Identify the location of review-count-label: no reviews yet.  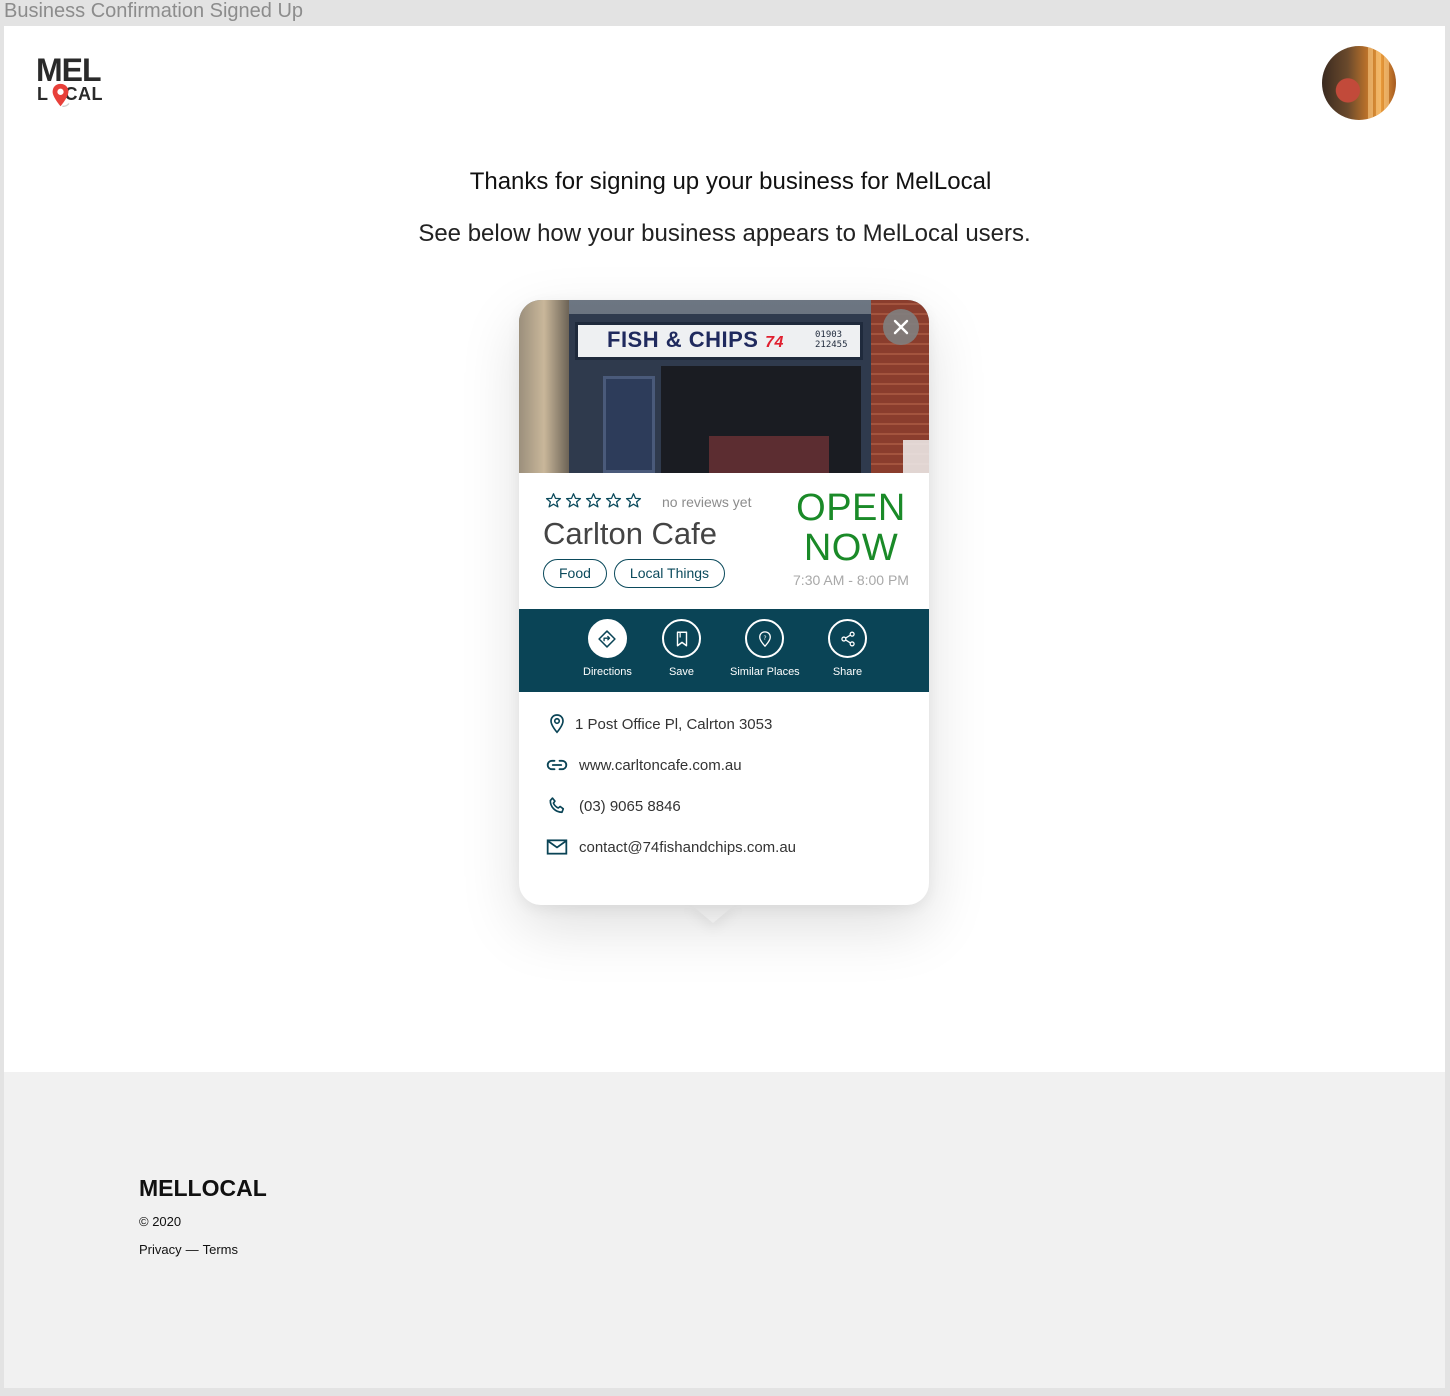
(707, 502).